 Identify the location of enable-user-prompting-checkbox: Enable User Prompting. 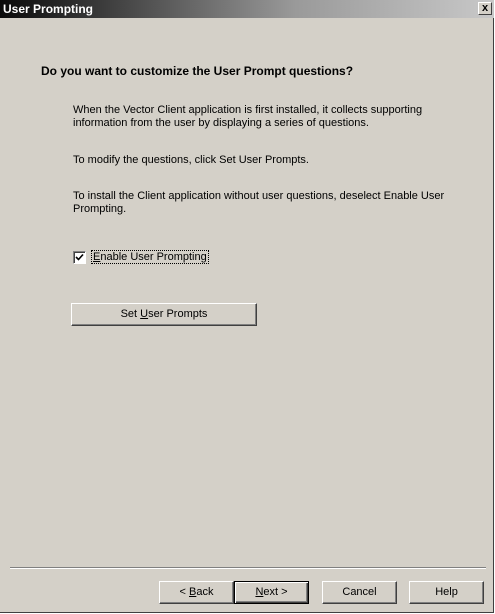
(141, 257).